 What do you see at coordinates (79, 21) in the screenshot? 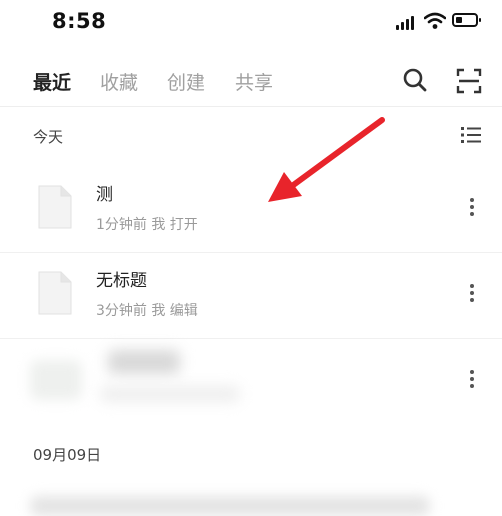
I see `status-time: 8:58` at bounding box center [79, 21].